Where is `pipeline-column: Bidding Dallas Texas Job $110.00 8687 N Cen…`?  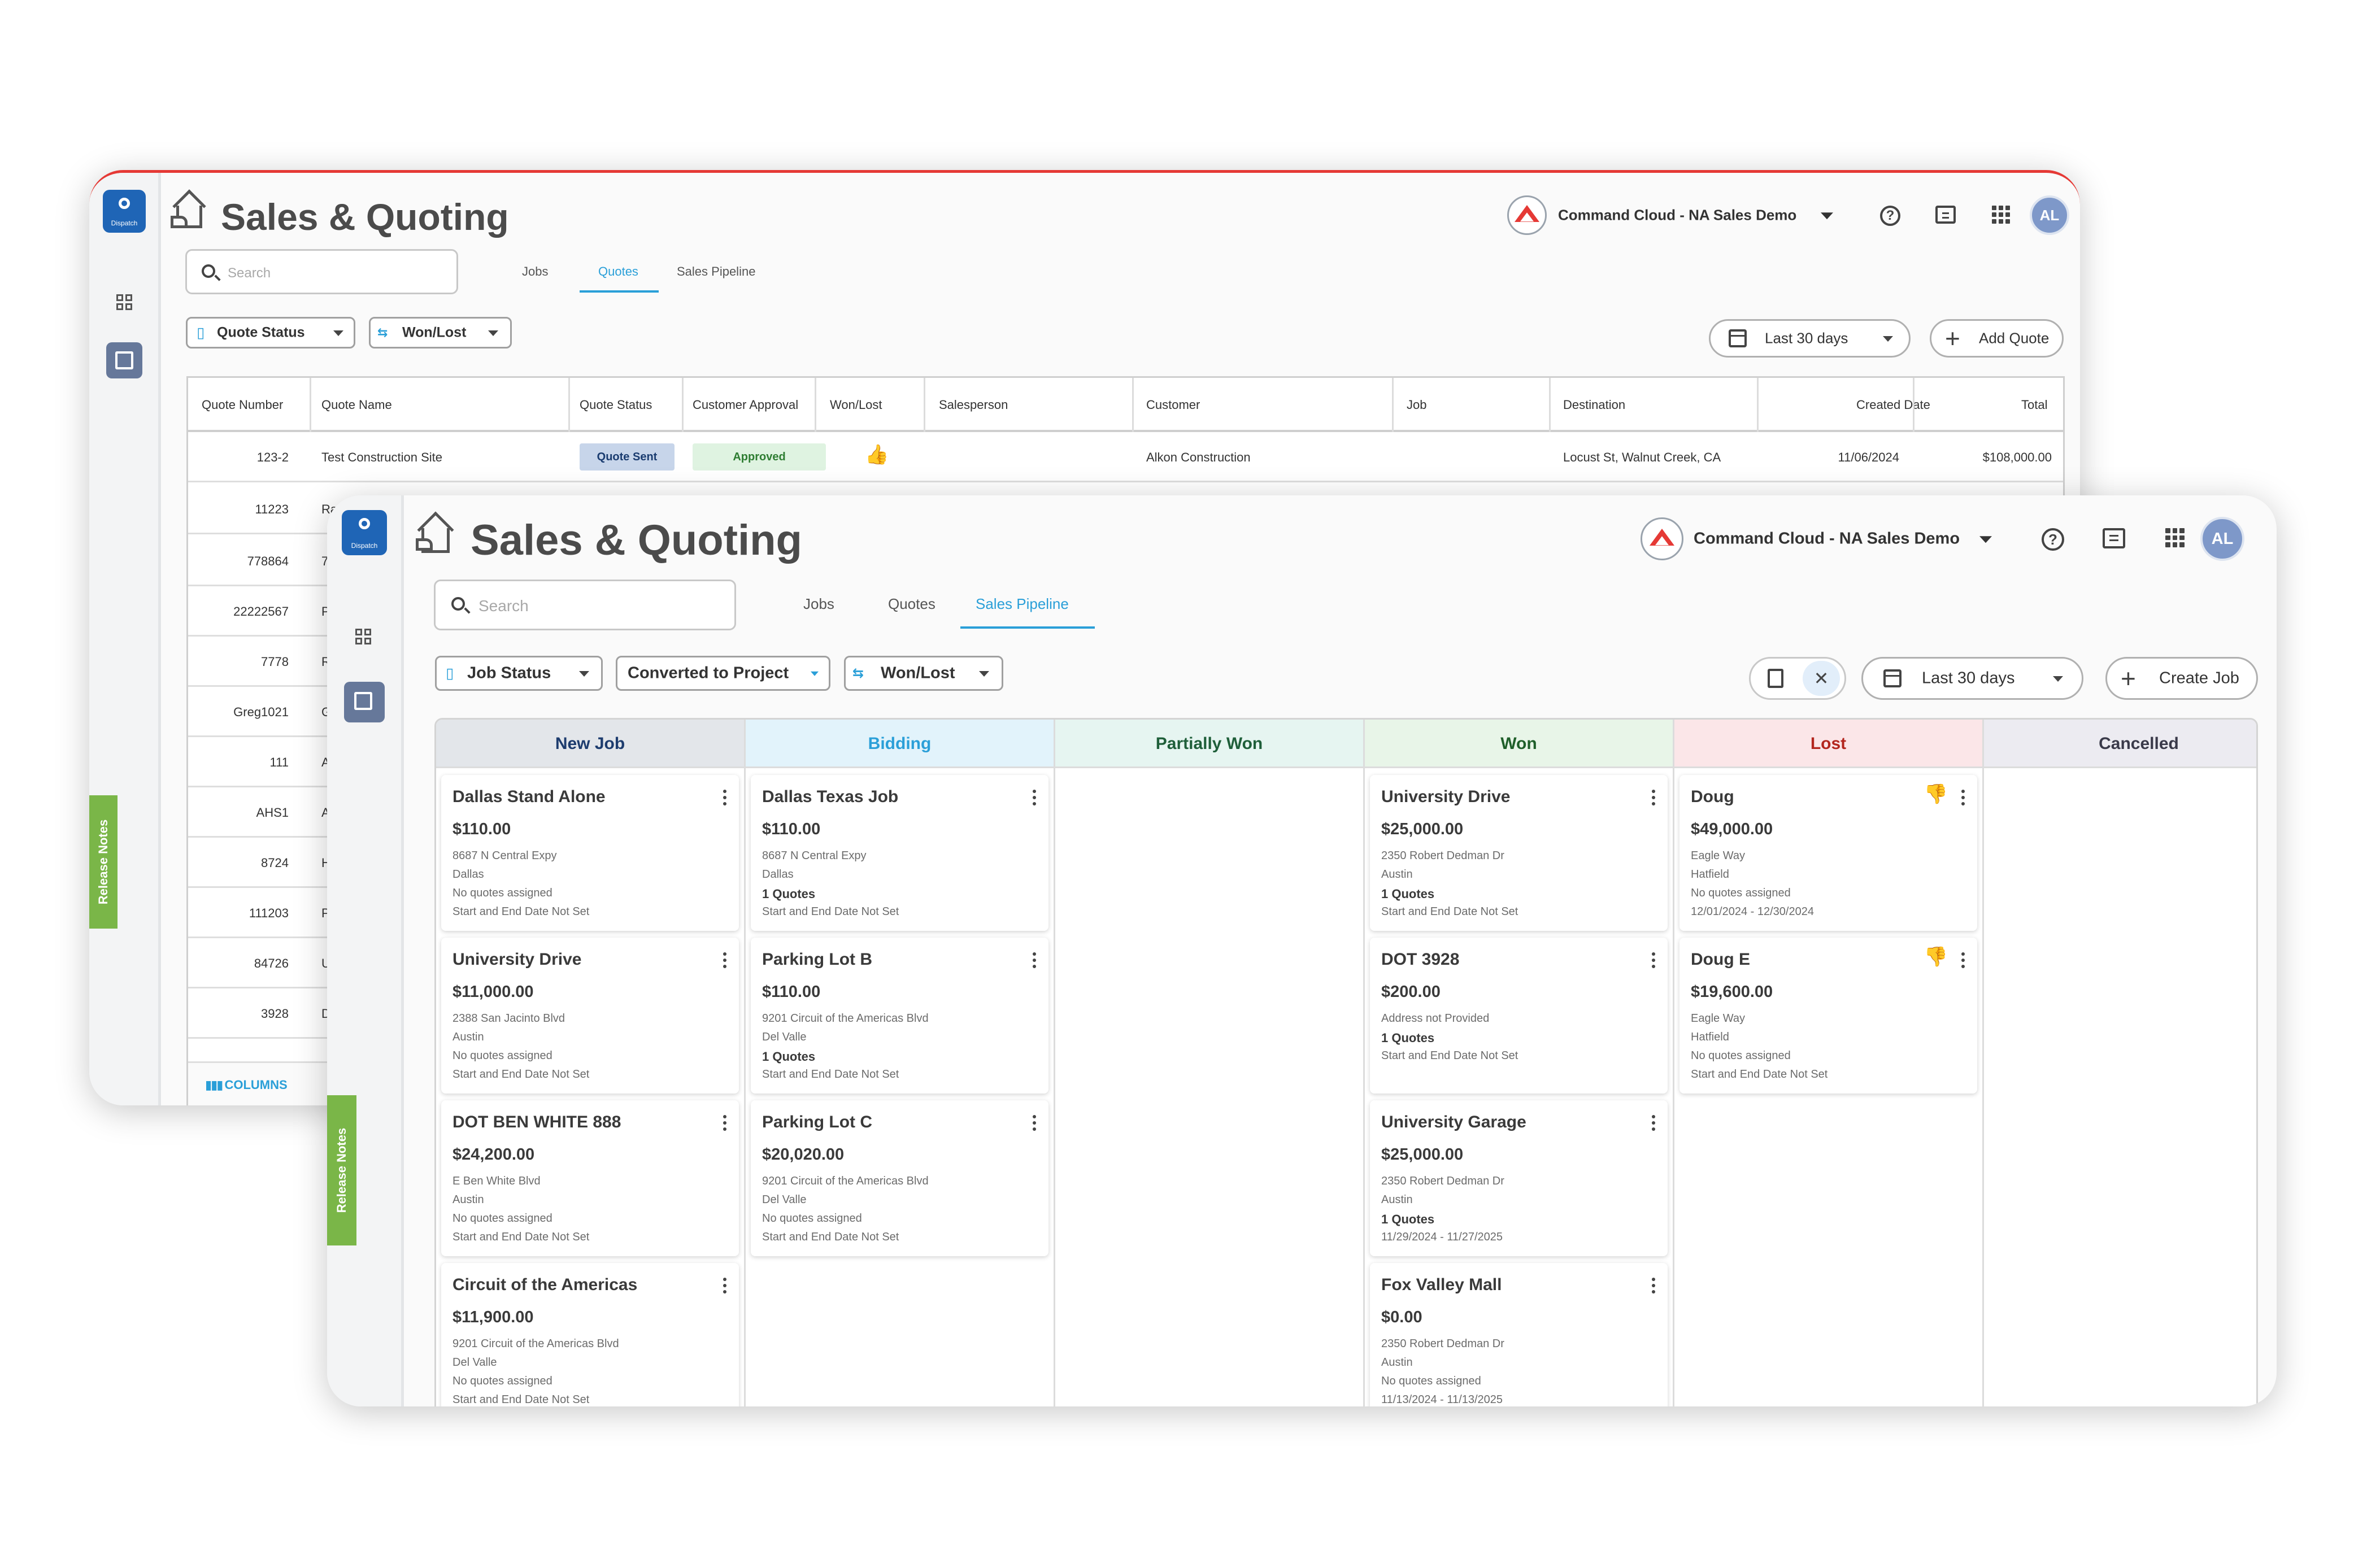
pipeline-column: Bidding Dallas Texas Job $110.00 8687 N Cen… is located at coordinates (901, 1063).